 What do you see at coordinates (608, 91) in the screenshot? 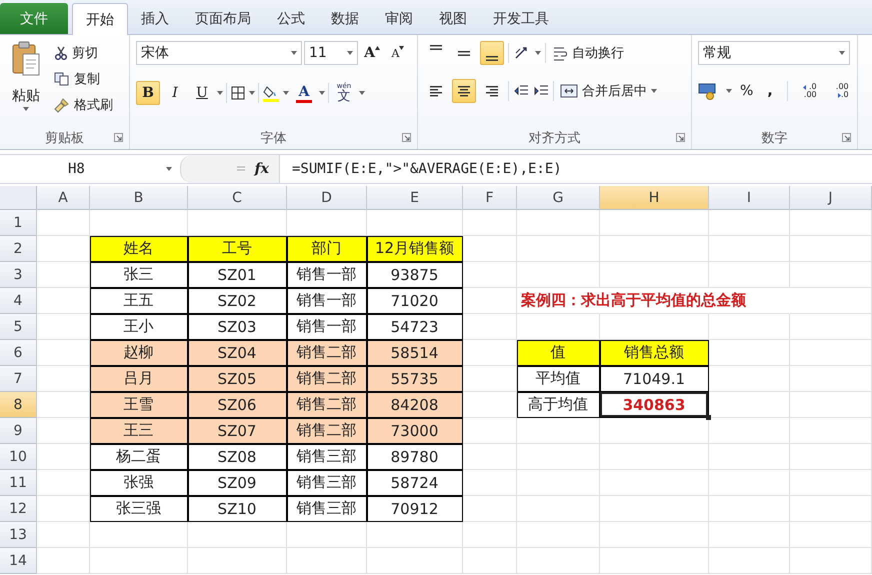
I see `merge-center-button: 合并后居中` at bounding box center [608, 91].